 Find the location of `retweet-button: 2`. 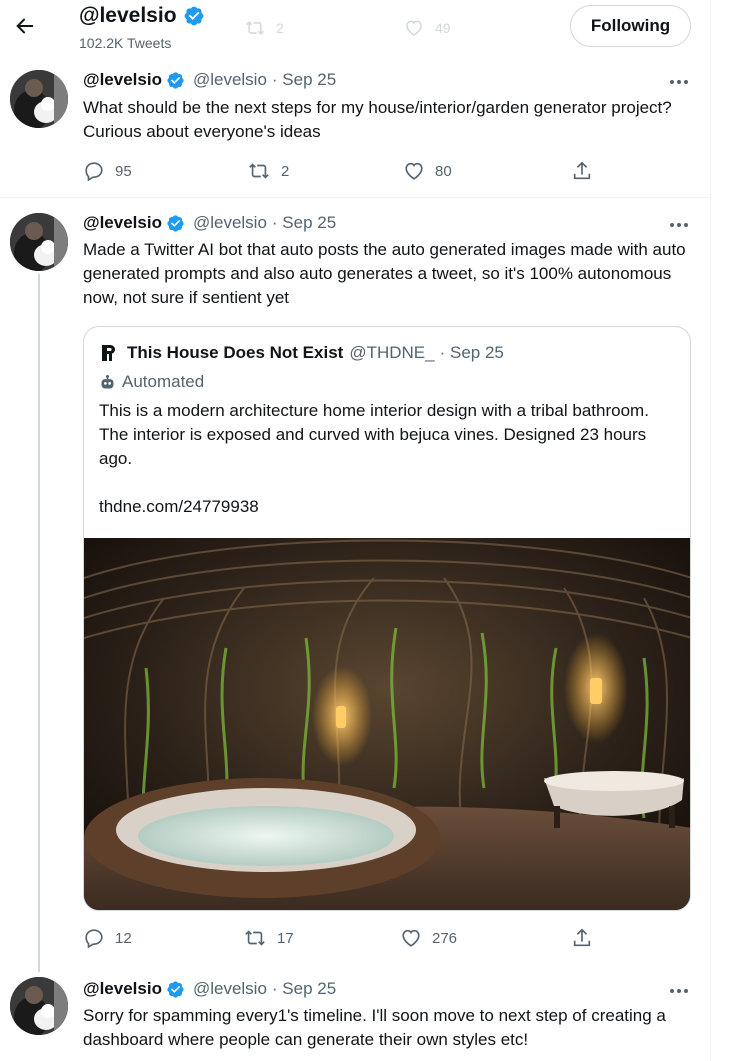

retweet-button: 2 is located at coordinates (268, 171).